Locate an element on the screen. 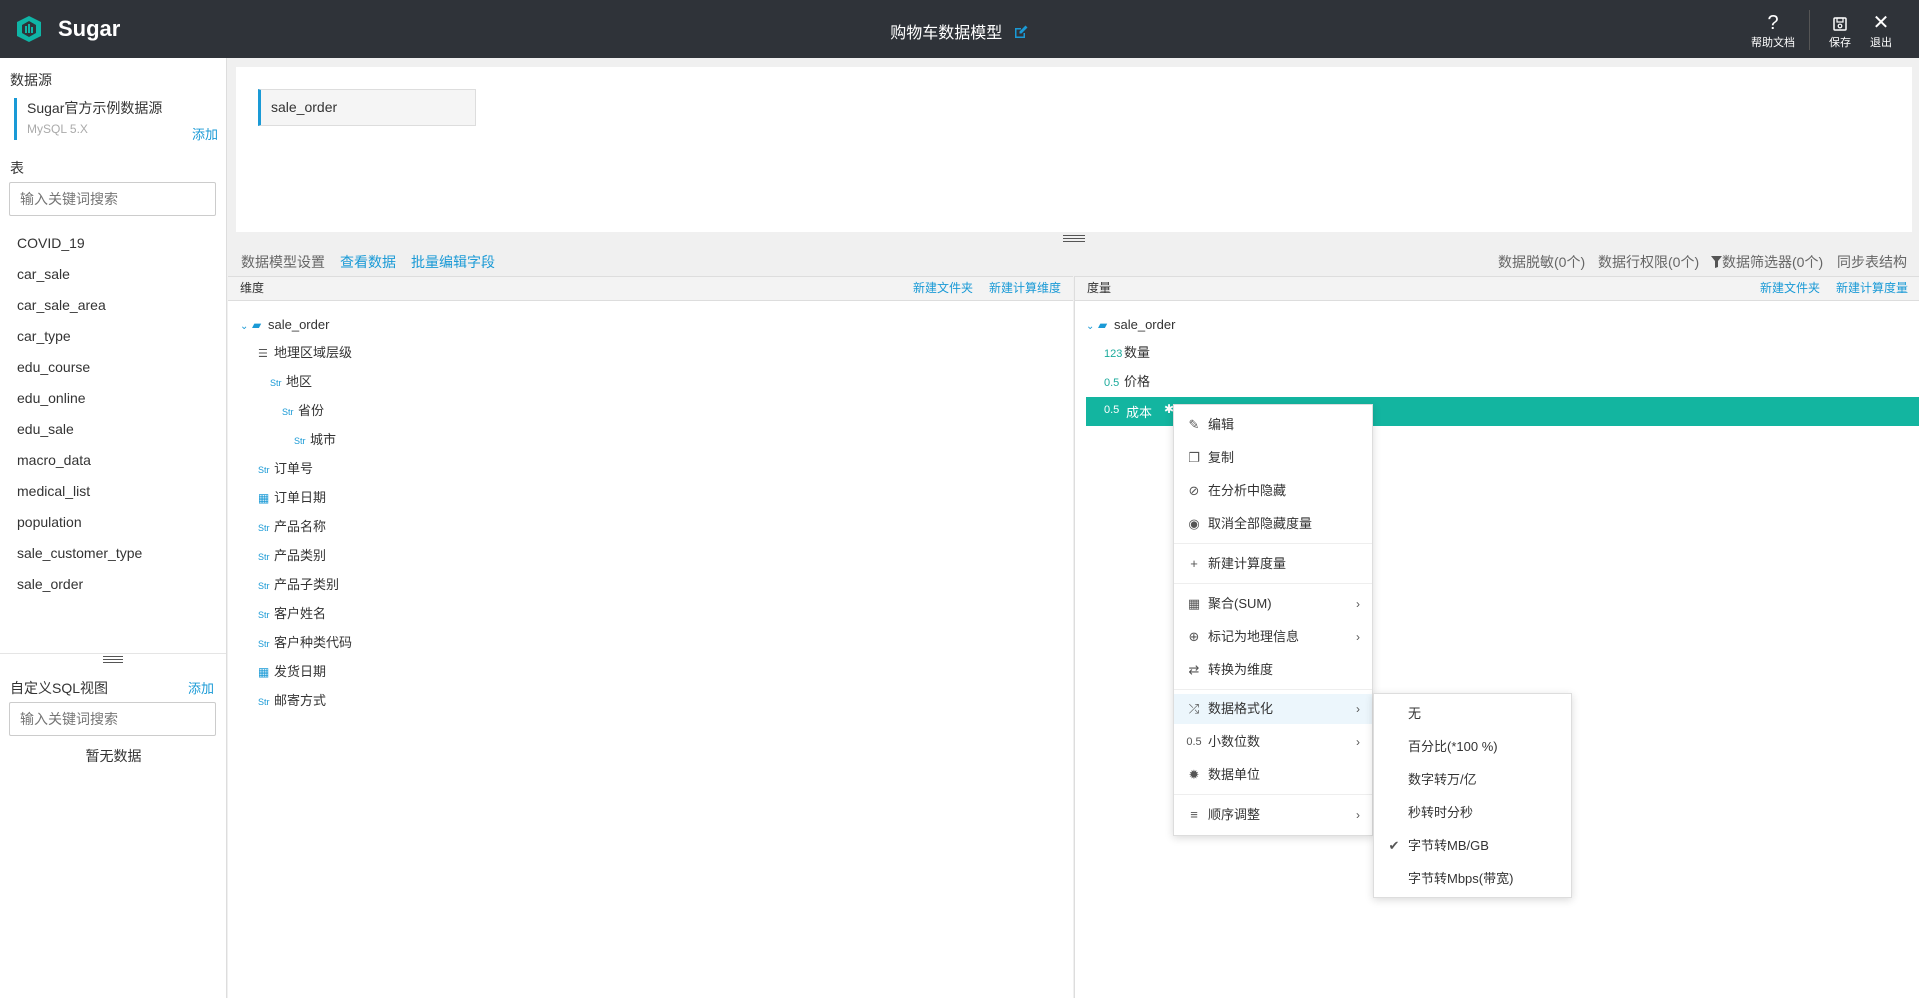  exit-button: ✕ 退出 is located at coordinates (1881, 31).